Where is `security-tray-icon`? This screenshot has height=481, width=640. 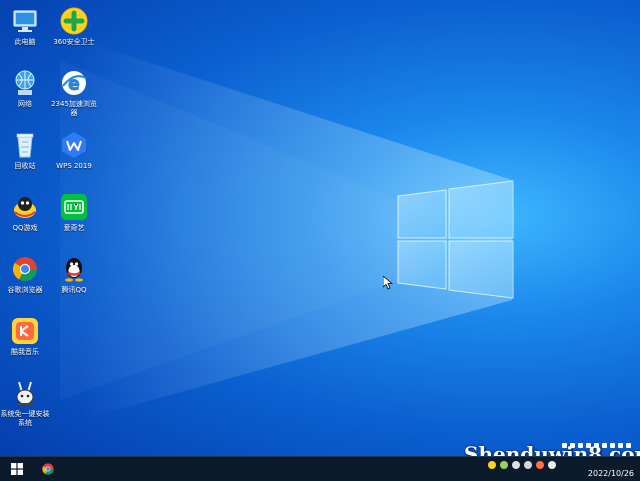 security-tray-icon is located at coordinates (540, 465).